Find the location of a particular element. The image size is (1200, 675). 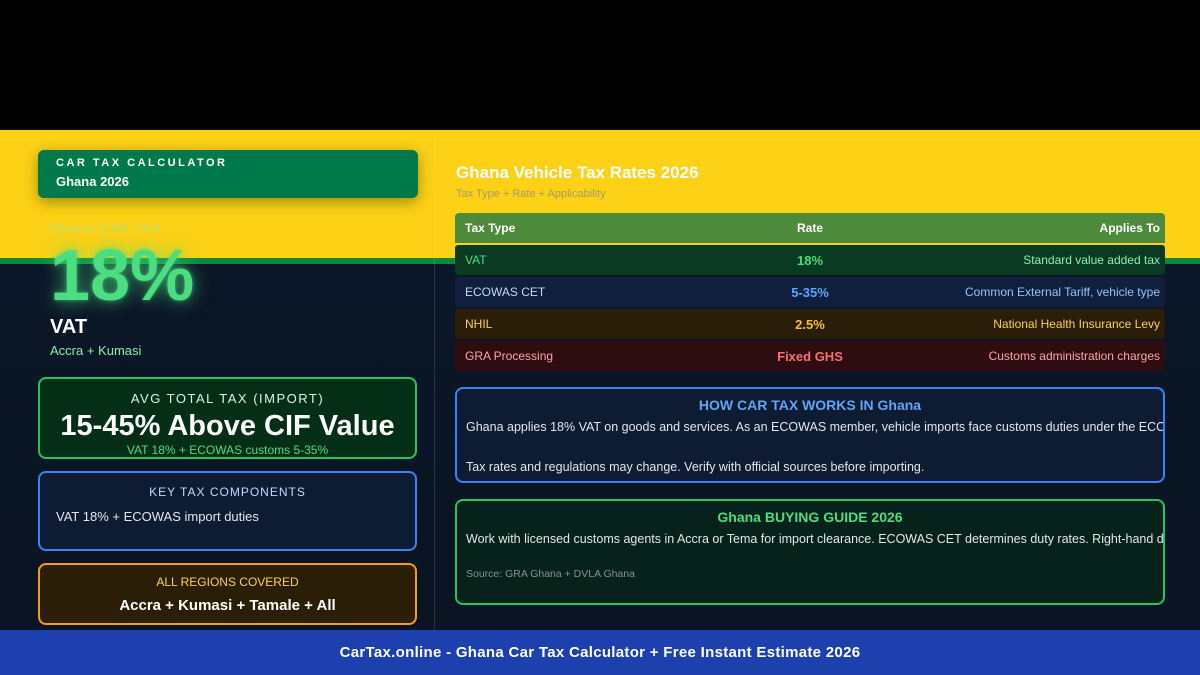

table-row: VAT 18% Standard value added tax is located at coordinates (810, 260).